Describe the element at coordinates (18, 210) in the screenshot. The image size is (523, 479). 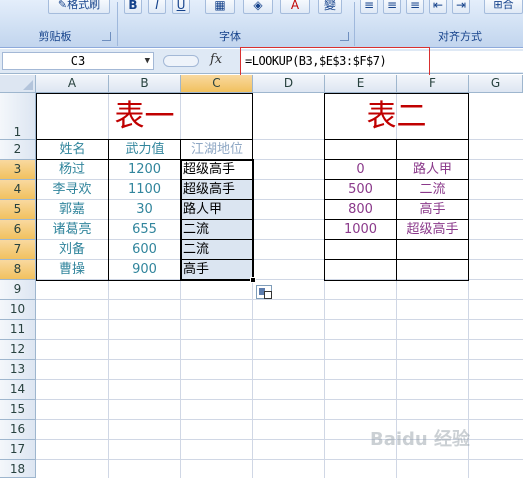
I see `row-header-5: 5` at that location.